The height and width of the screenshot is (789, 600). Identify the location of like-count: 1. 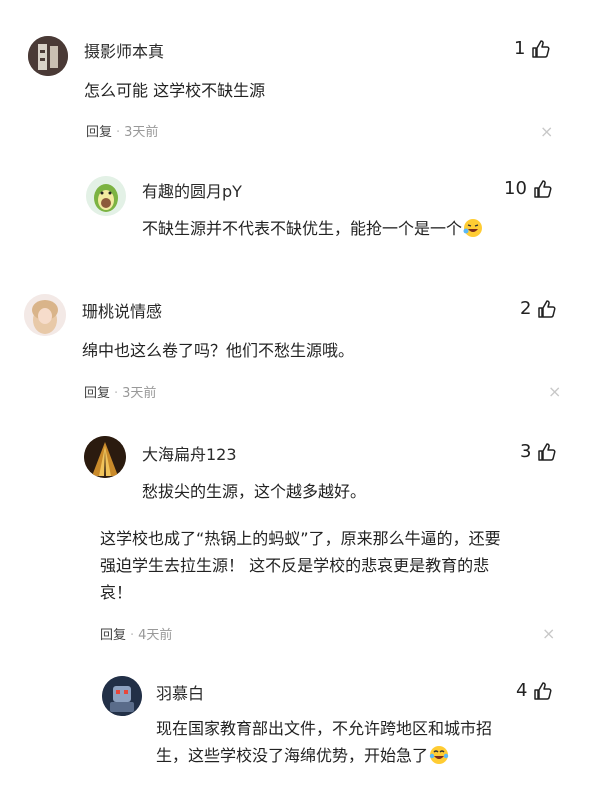
(520, 48).